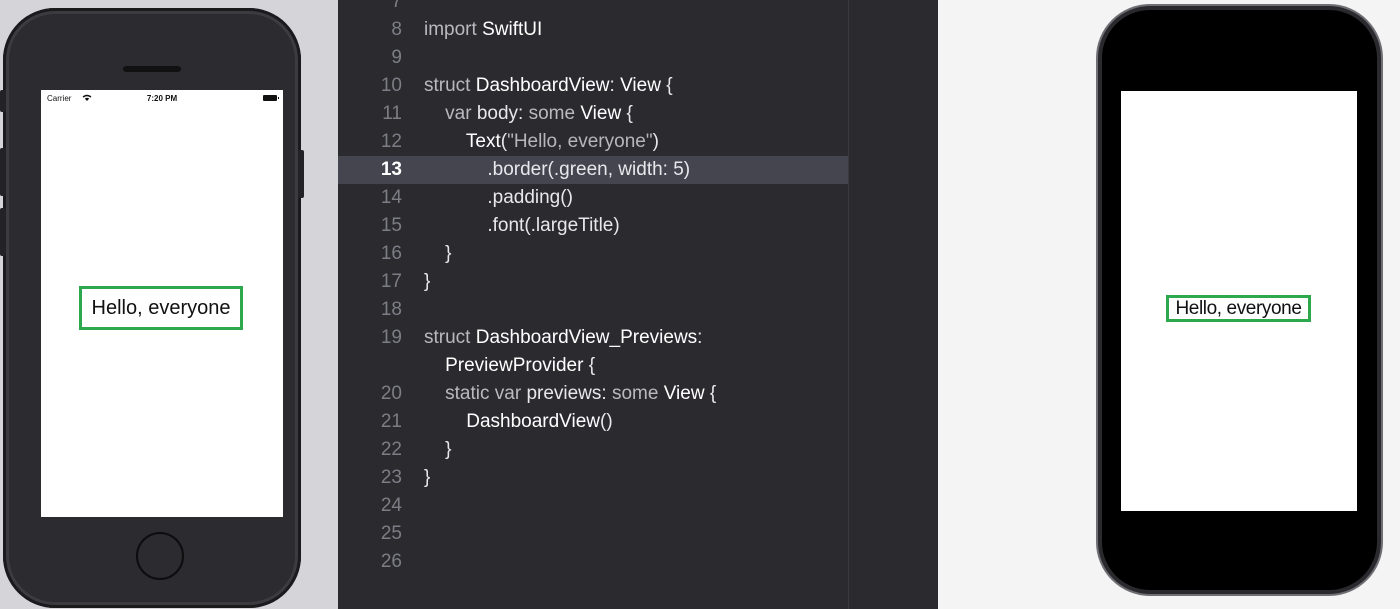 This screenshot has height=609, width=1400. What do you see at coordinates (638, 366) in the screenshot?
I see `code-line: PreviewProvider {` at bounding box center [638, 366].